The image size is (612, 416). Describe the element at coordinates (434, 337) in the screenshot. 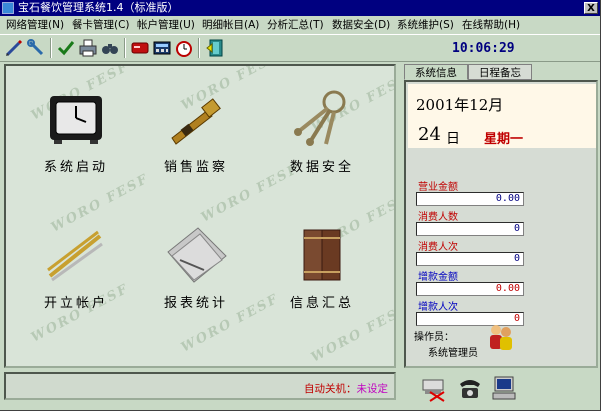

I see `operator-label: 操作员：` at that location.